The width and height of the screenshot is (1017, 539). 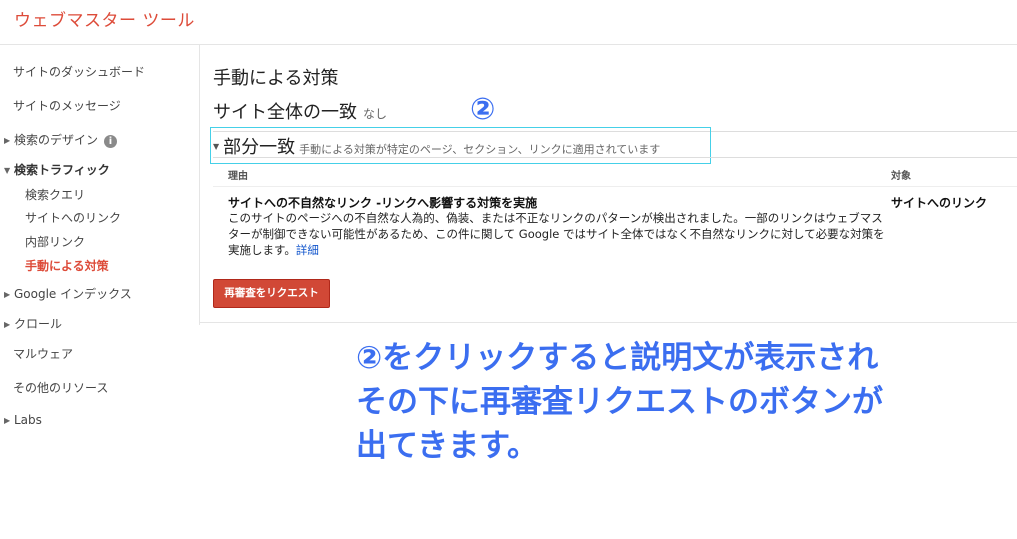 What do you see at coordinates (7, 170) in the screenshot?
I see `triangle-down-icon: ▼` at bounding box center [7, 170].